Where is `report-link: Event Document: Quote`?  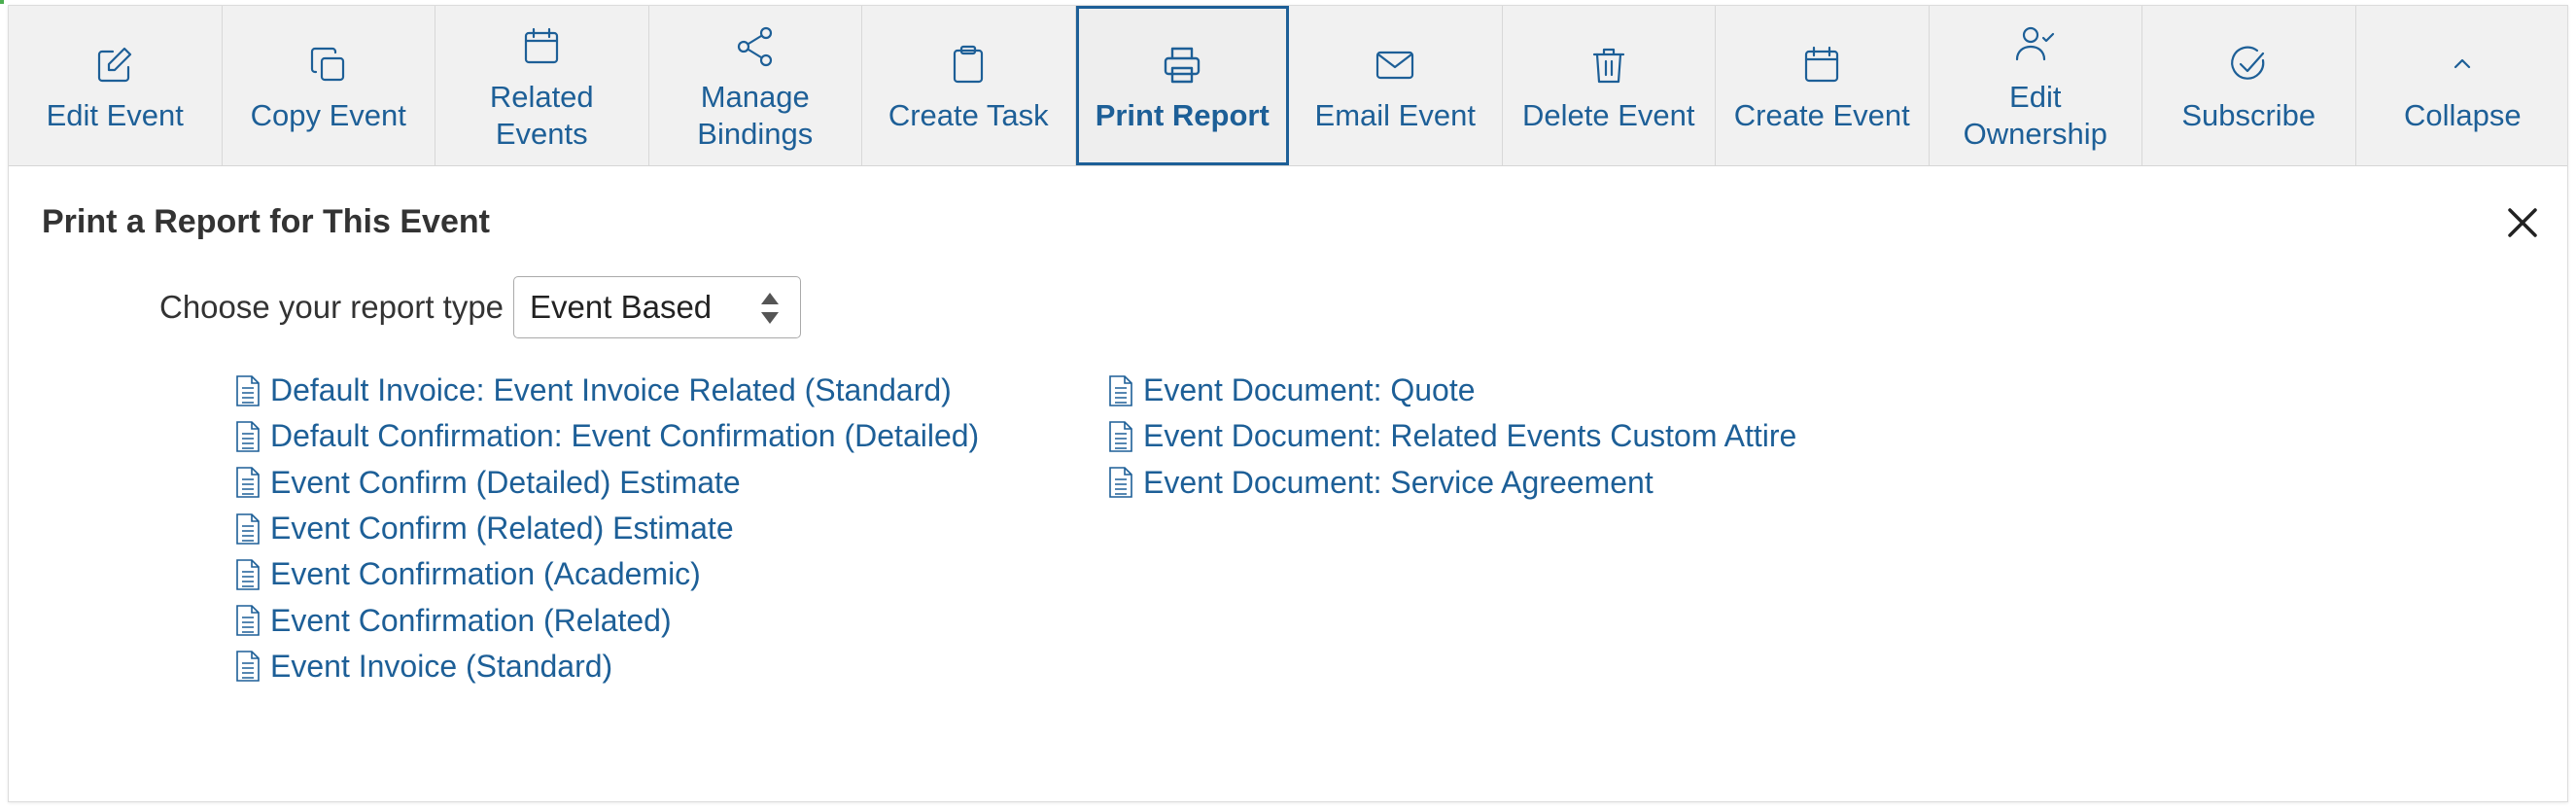
report-link: Event Document: Quote is located at coordinates (1451, 390).